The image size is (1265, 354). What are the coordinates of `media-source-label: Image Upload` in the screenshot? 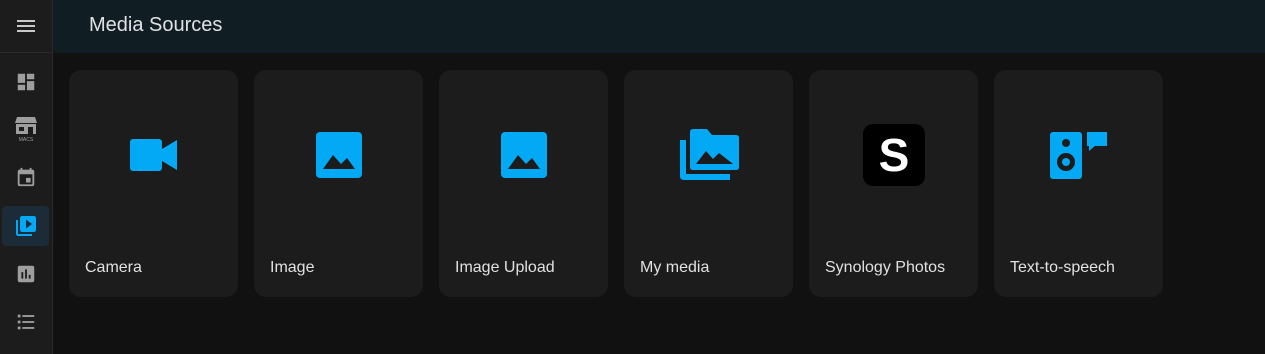 It's located at (505, 267).